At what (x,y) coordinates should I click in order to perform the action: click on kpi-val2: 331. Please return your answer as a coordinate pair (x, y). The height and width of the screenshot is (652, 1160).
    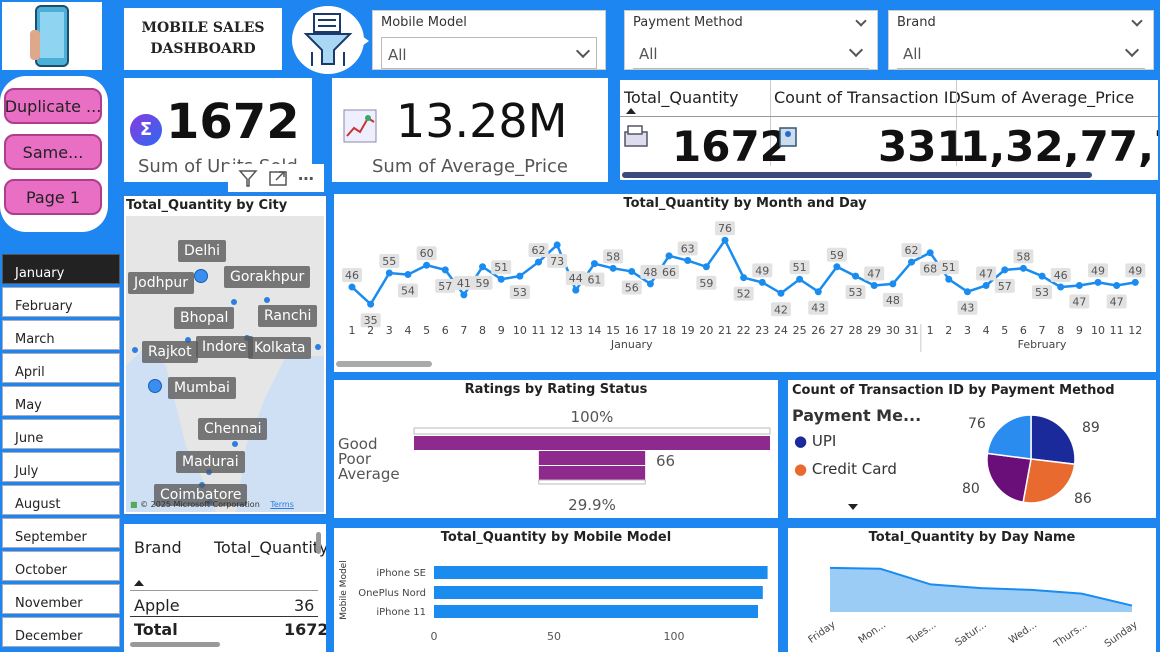
    Looking at the image, I should click on (922, 146).